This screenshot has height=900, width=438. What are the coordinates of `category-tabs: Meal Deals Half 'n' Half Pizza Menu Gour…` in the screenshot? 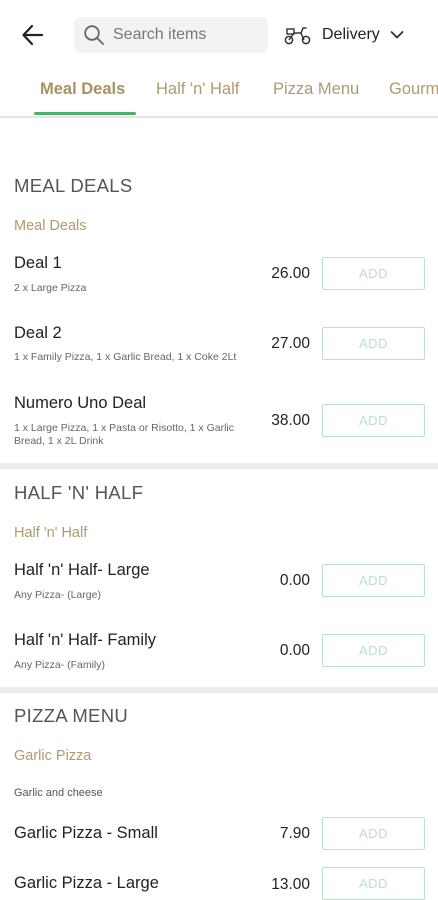 It's located at (219, 95).